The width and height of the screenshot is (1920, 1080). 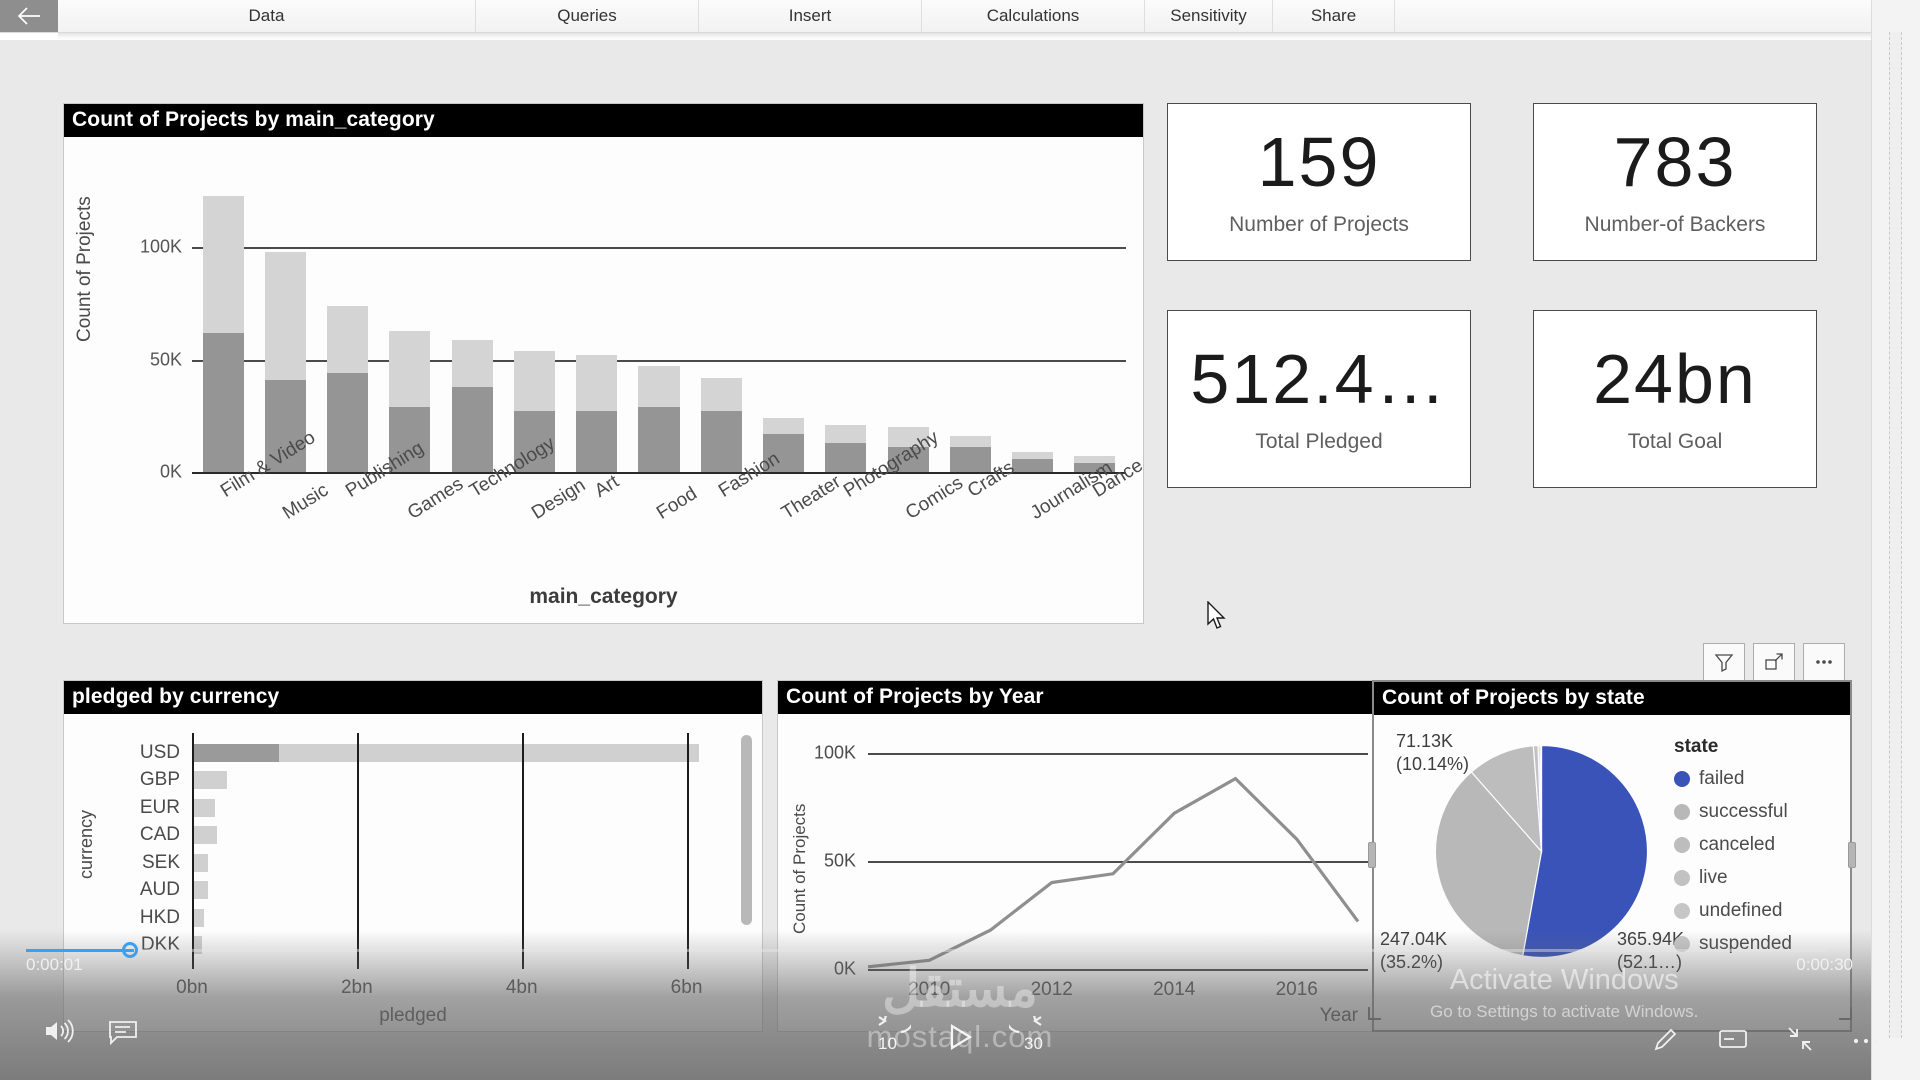 I want to click on forward-30-button: 30, so click(x=1032, y=1037).